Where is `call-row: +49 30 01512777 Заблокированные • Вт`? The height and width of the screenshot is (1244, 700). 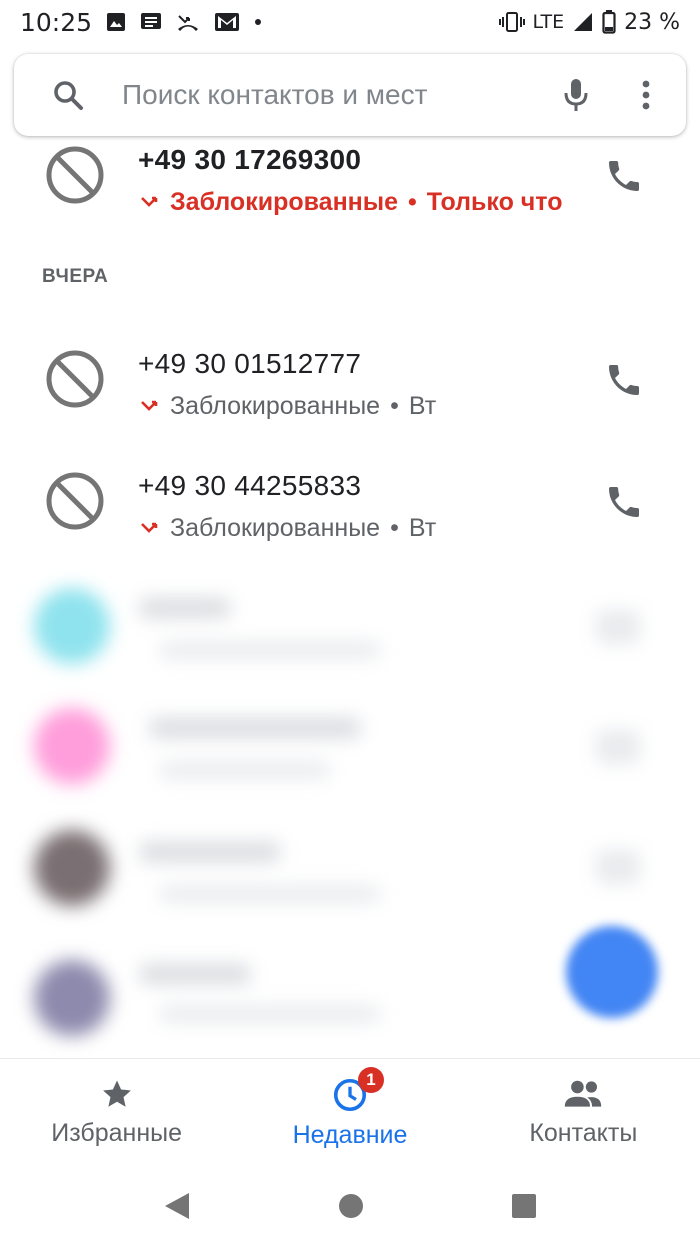 call-row: +49 30 01512777 Заблокированные • Вт is located at coordinates (350, 381).